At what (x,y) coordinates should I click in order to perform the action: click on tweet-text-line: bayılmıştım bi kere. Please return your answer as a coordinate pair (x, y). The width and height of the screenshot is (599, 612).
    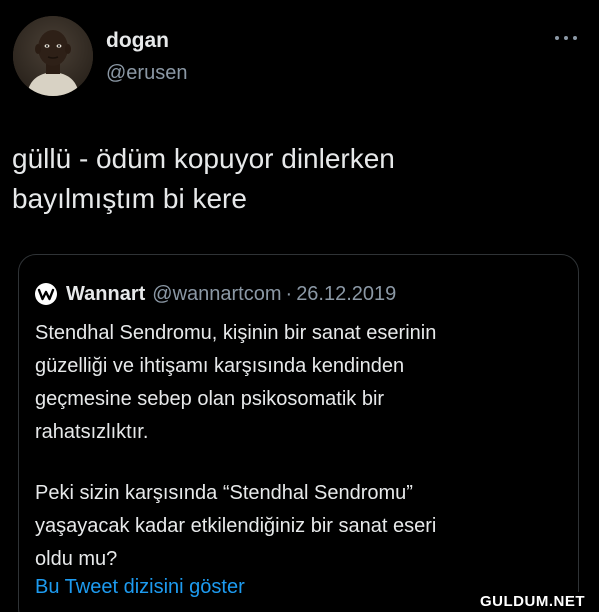
    Looking at the image, I should click on (129, 198).